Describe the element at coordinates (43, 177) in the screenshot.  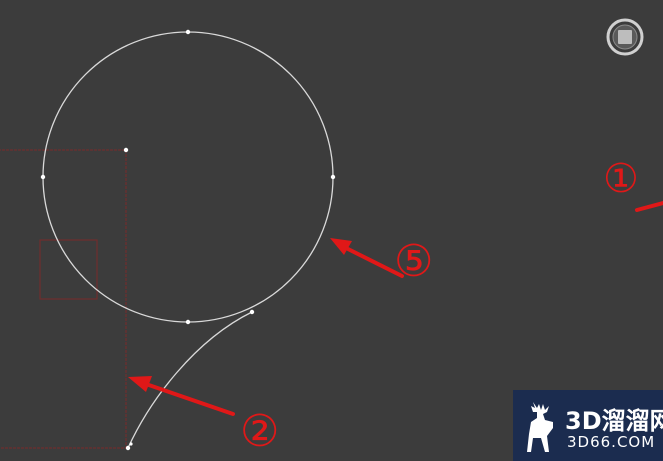
I see `circle-vertex-left` at that location.